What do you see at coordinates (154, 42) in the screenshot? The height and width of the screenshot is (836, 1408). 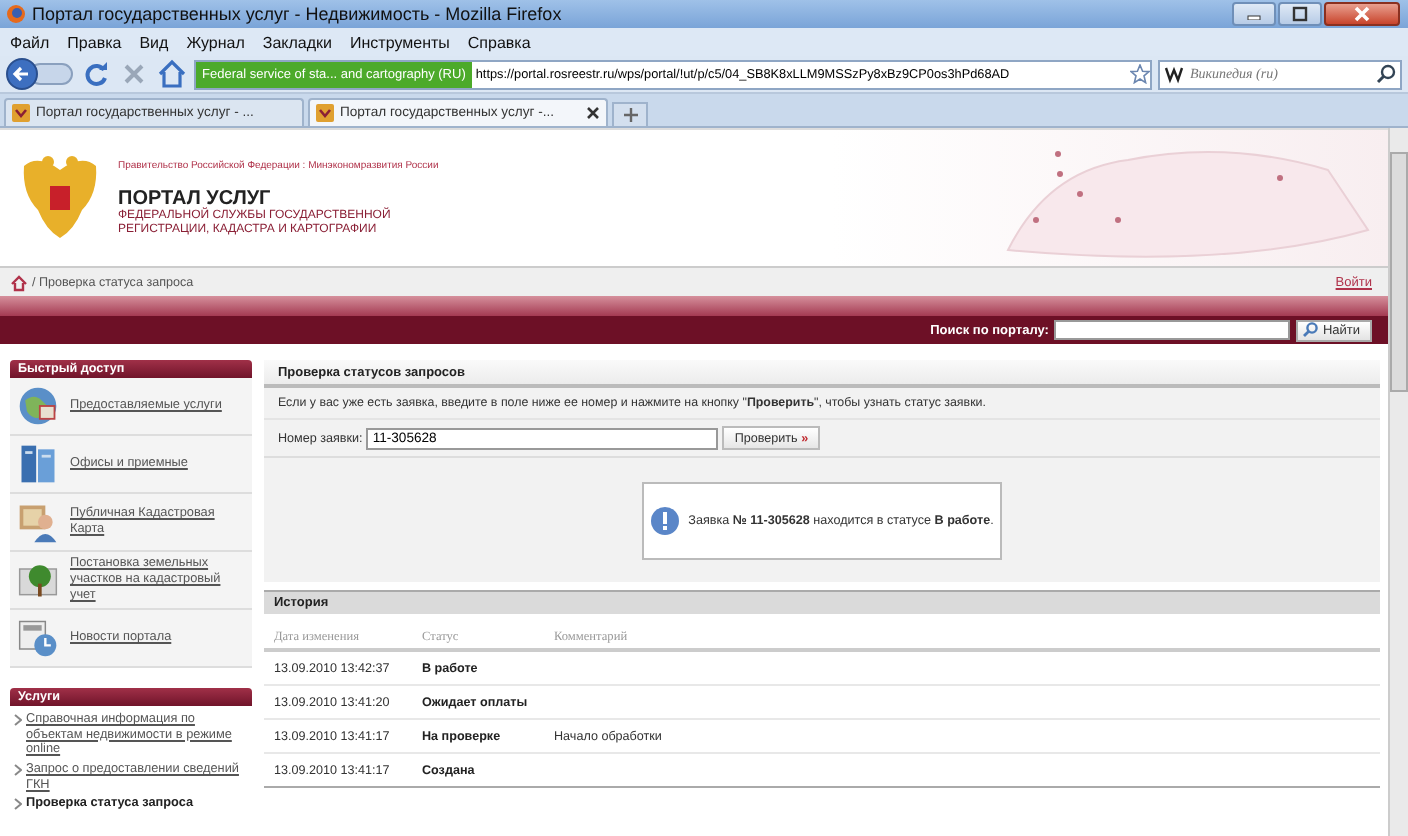 I see `menu-item: Вид` at bounding box center [154, 42].